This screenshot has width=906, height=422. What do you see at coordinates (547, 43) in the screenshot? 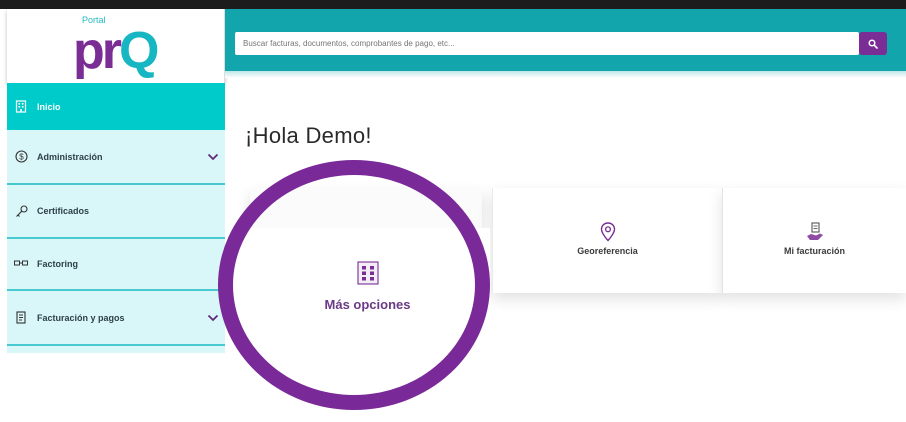
I see `search-input` at bounding box center [547, 43].